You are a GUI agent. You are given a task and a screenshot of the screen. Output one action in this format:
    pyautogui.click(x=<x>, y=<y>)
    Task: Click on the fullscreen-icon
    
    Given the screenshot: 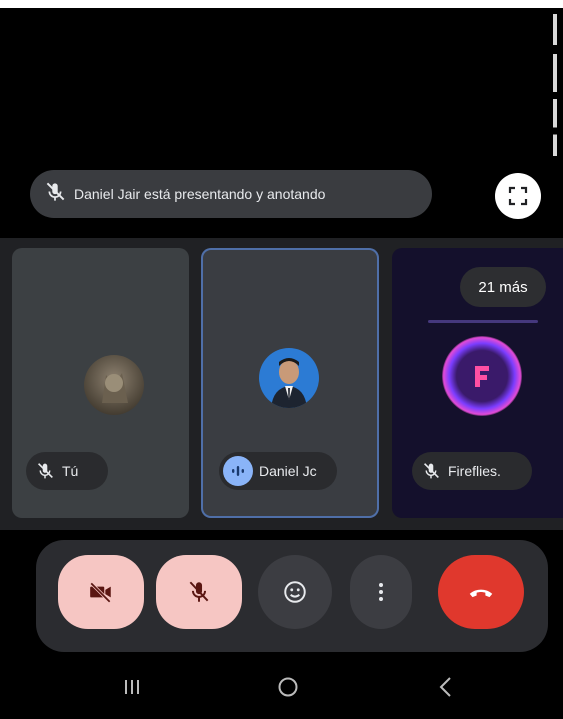 What is the action you would take?
    pyautogui.click(x=518, y=196)
    